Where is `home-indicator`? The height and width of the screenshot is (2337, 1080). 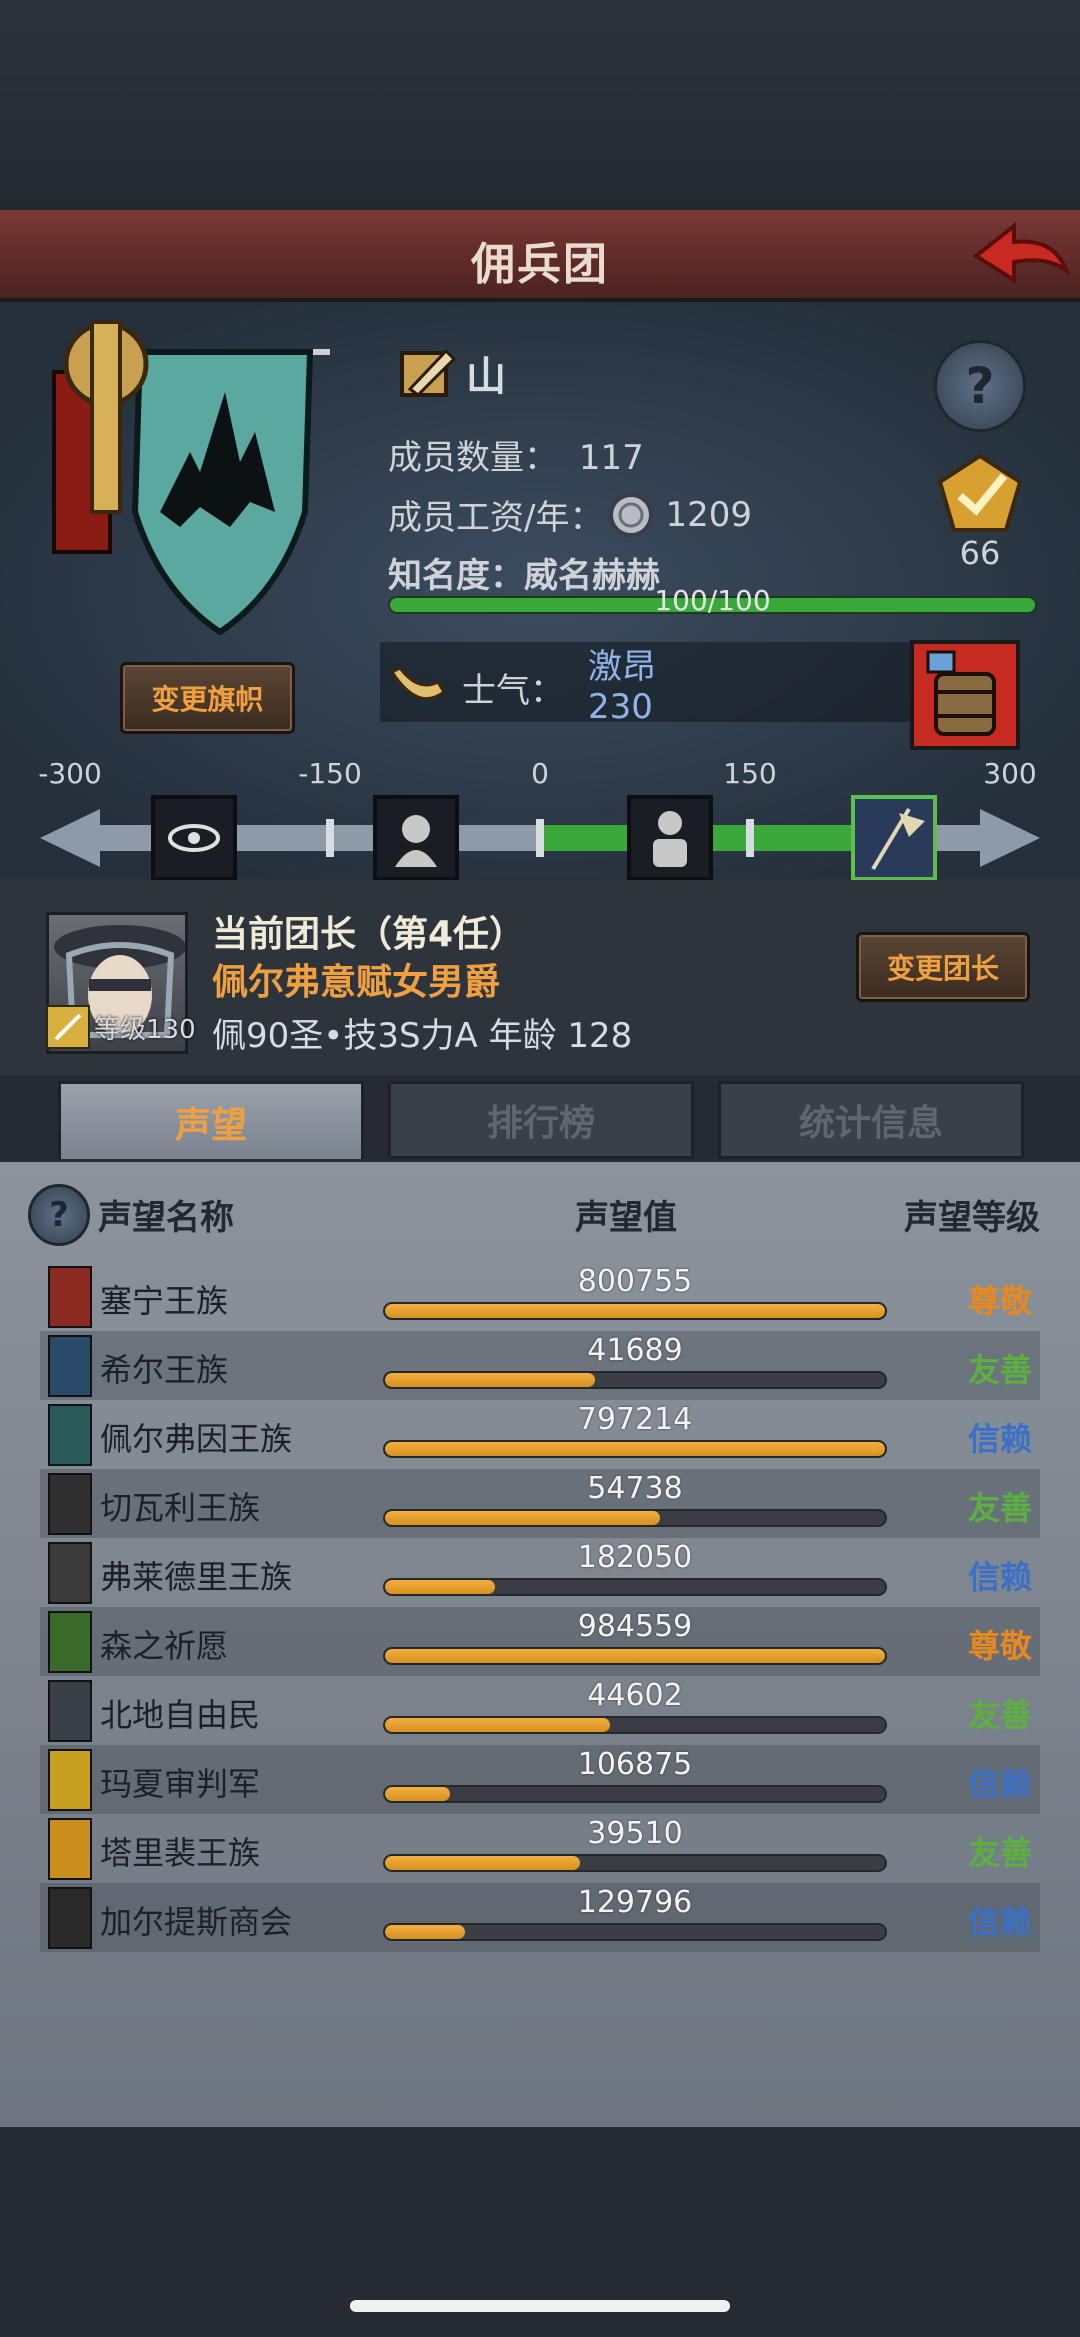
home-indicator is located at coordinates (540, 2306).